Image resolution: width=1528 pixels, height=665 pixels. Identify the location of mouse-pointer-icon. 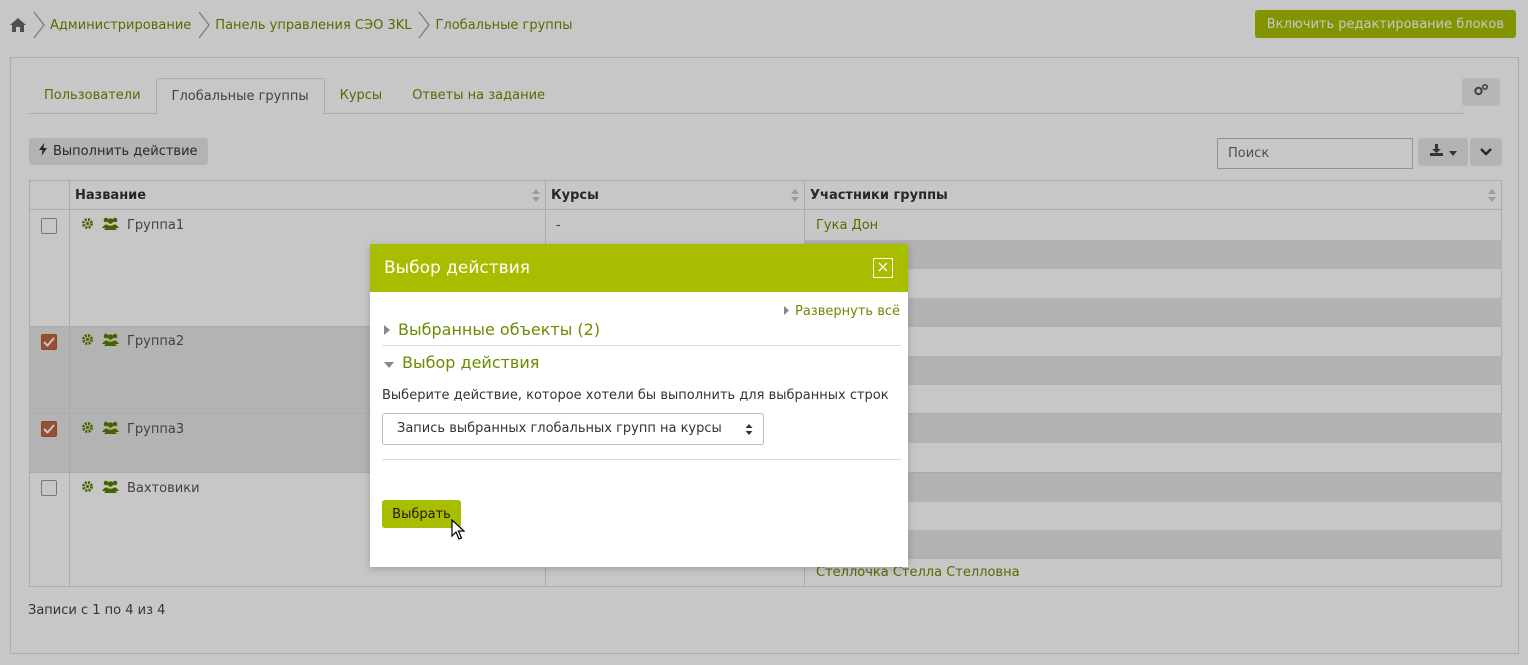
(458, 529).